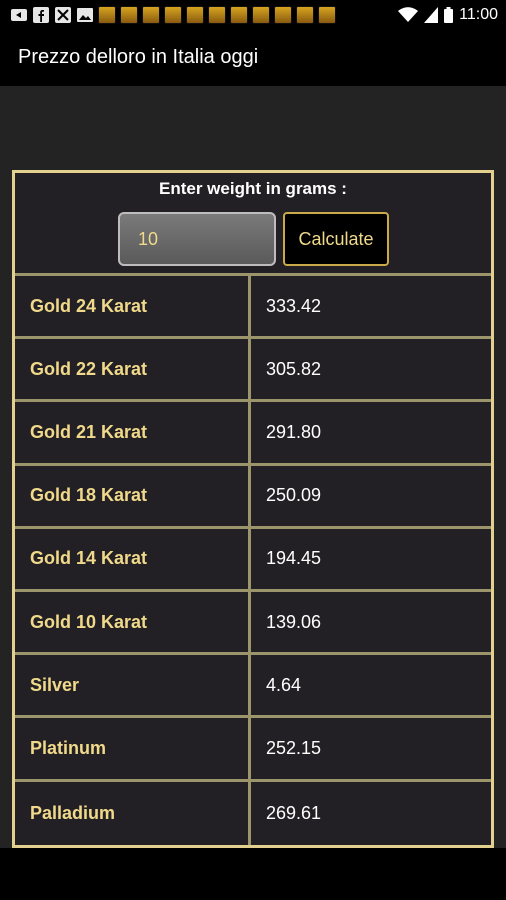  Describe the element at coordinates (133, 685) in the screenshot. I see `metal-name: Silver` at that location.